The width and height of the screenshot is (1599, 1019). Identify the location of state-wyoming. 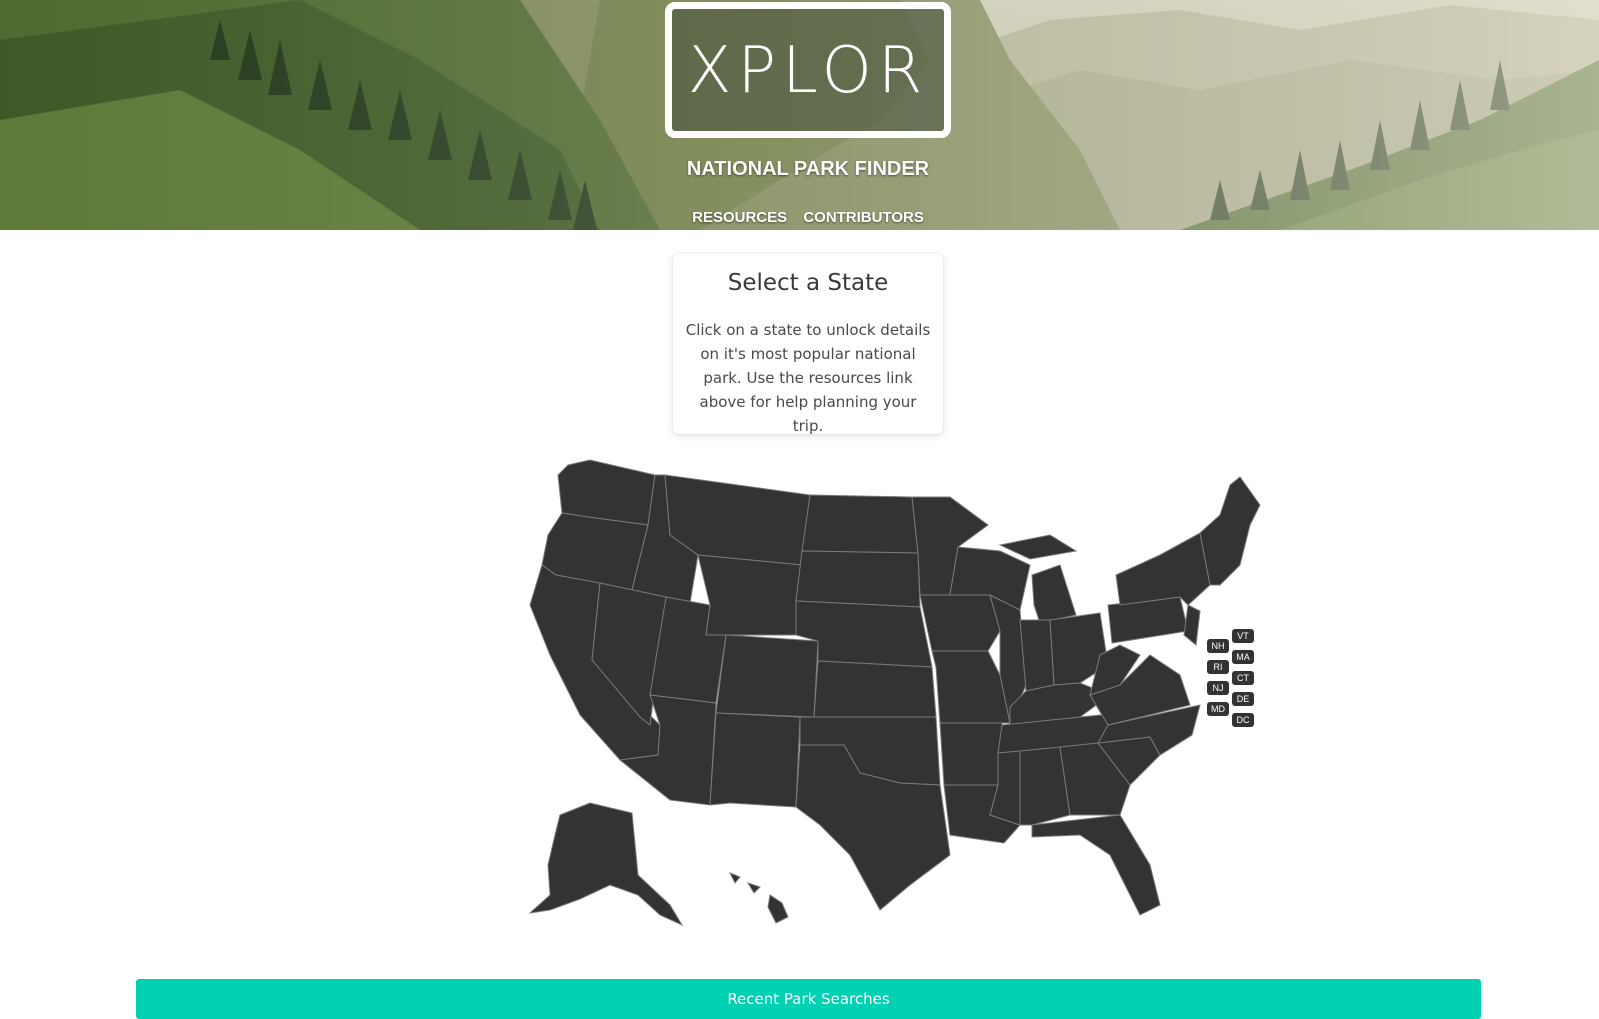
(750, 595).